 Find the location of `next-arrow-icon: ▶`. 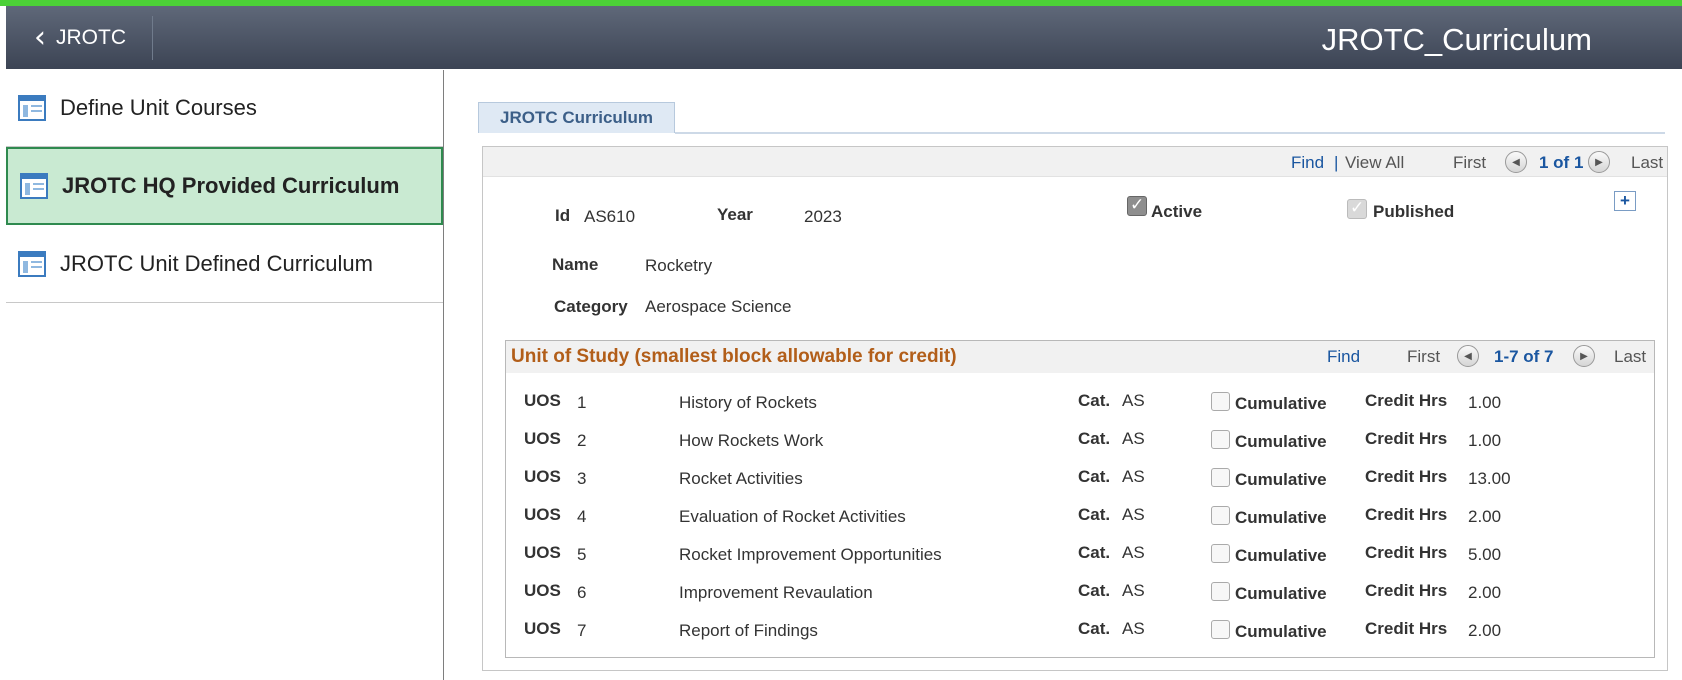

next-arrow-icon: ▶ is located at coordinates (1599, 162).